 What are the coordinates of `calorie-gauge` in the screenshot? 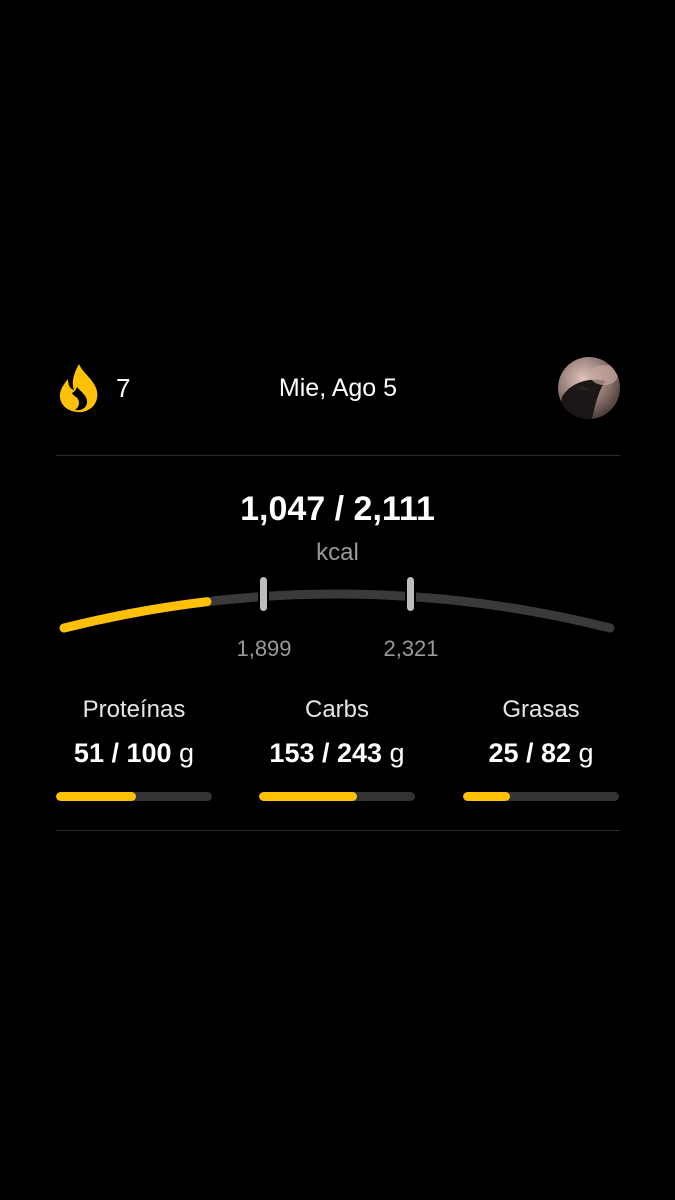 It's located at (337, 604).